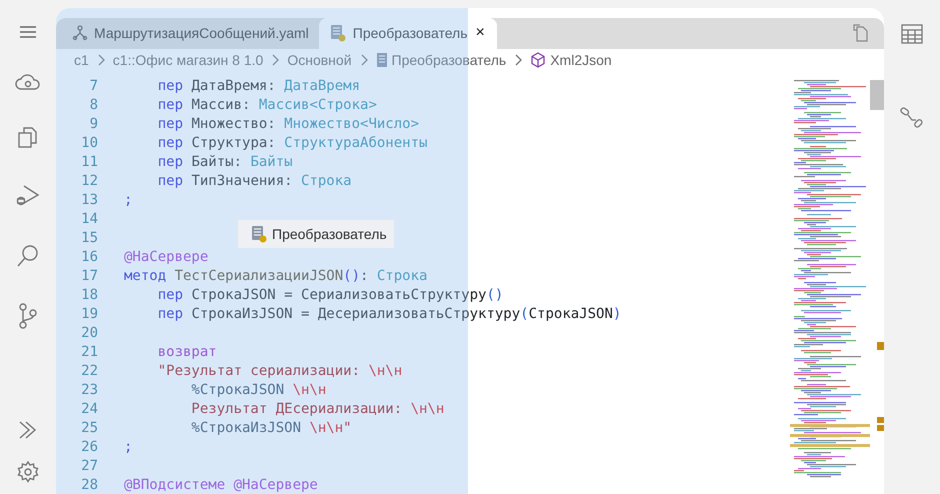 This screenshot has width=940, height=494. I want to click on line-number: 7, so click(93, 86).